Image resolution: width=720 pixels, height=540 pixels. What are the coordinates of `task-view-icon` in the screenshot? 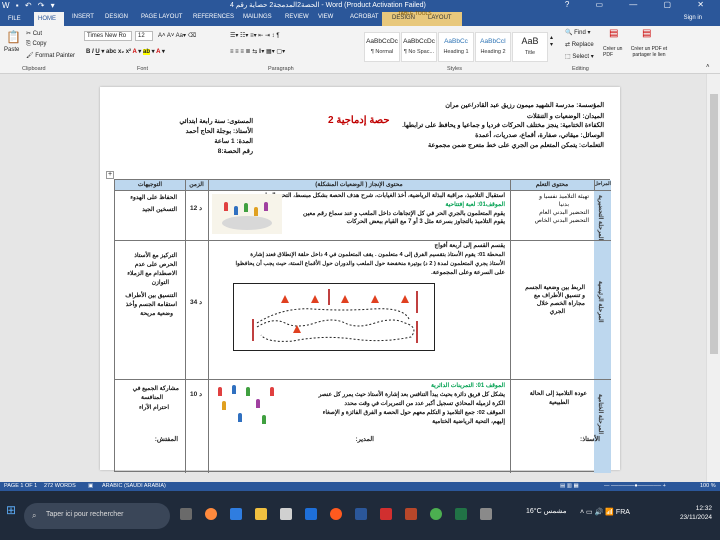 It's located at (186, 514).